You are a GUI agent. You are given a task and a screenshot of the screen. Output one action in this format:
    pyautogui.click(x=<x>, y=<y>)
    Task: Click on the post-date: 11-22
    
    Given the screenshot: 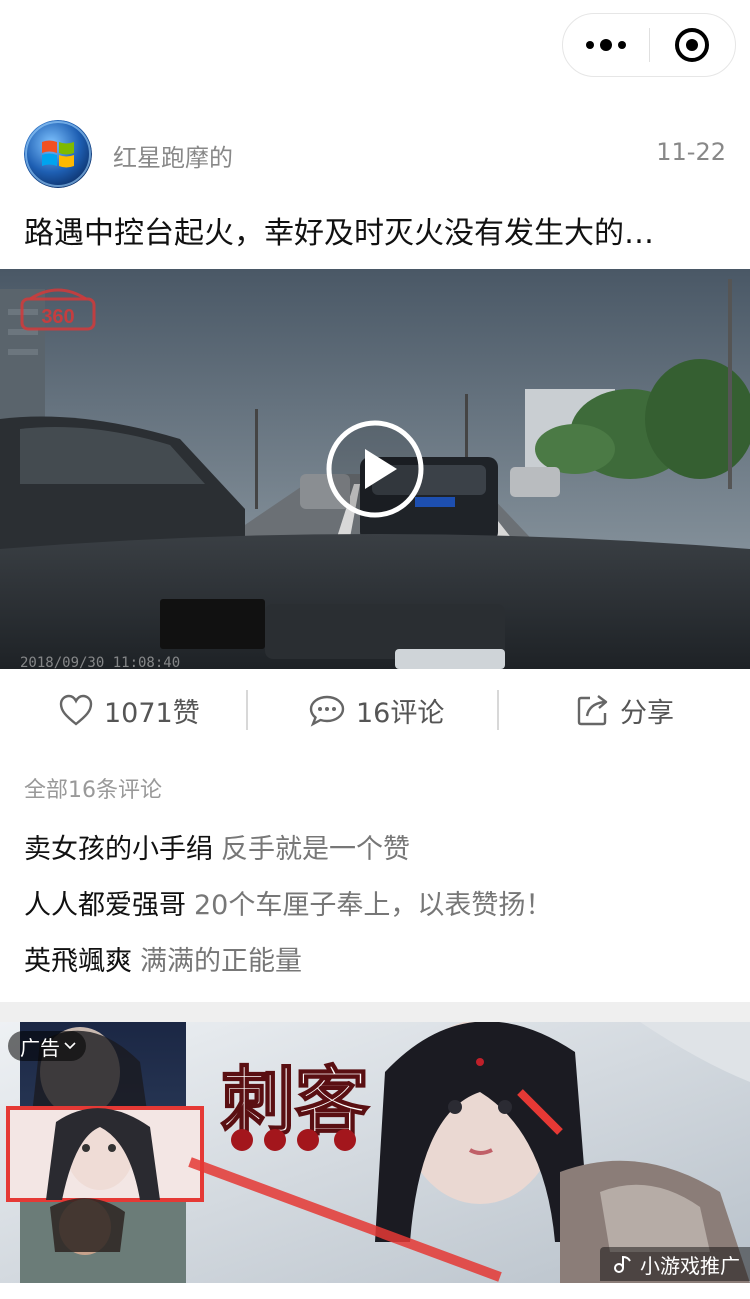 What is the action you would take?
    pyautogui.click(x=691, y=152)
    